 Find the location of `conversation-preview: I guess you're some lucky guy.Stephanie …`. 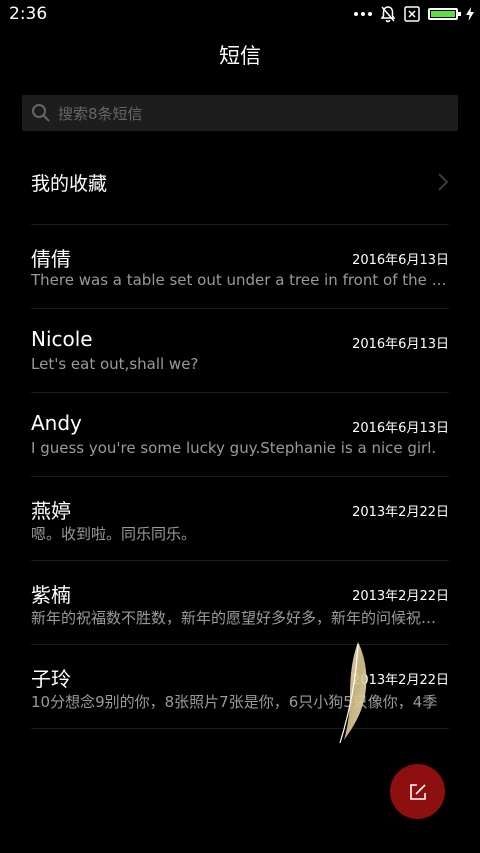

conversation-preview: I guess you're some lucky guy.Stephanie … is located at coordinates (234, 448).